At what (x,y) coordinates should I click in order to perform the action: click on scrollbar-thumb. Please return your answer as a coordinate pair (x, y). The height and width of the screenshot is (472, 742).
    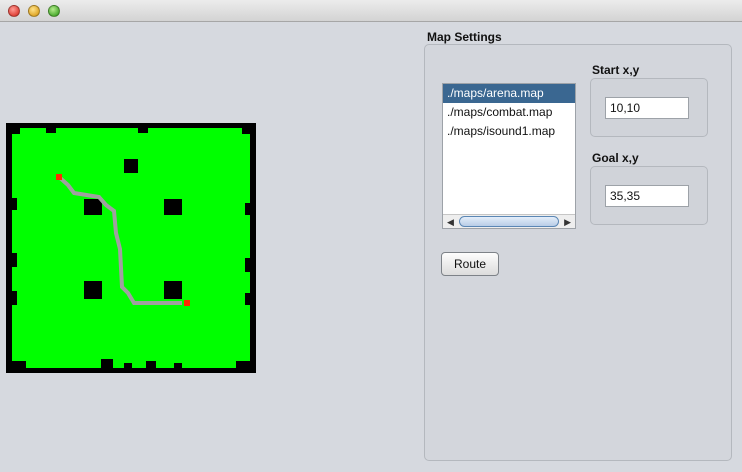
    Looking at the image, I should click on (509, 221).